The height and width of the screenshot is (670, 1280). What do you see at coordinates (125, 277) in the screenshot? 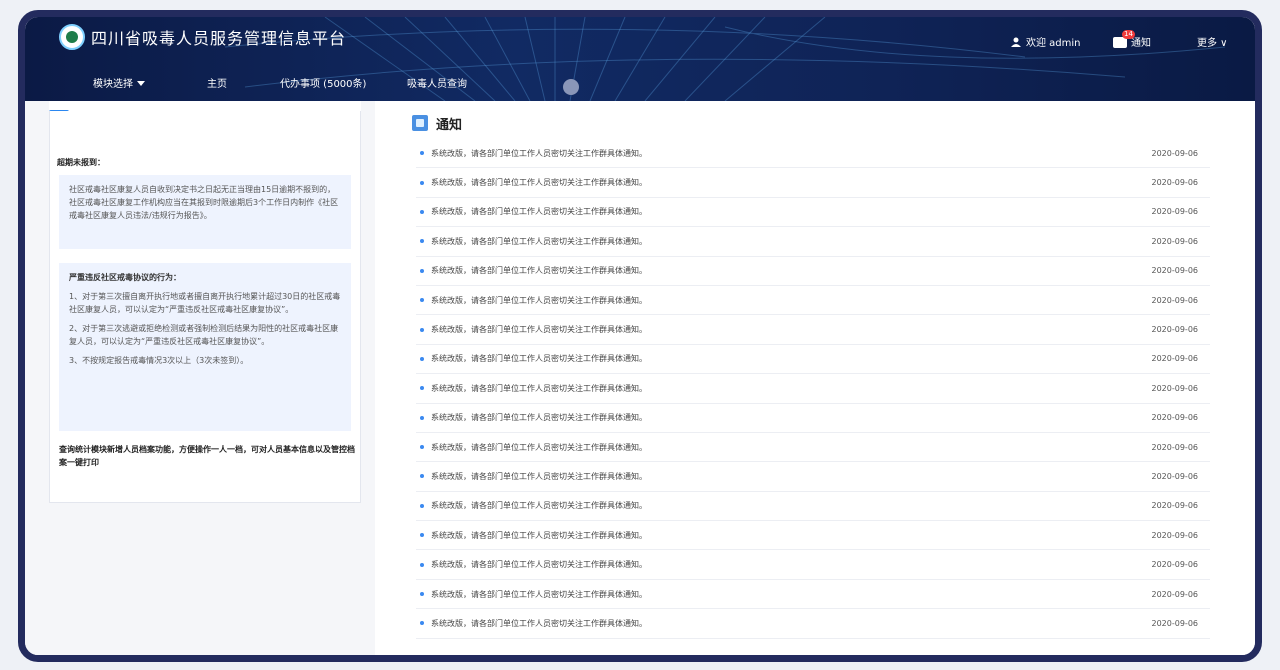
I see `violation-title: 严重违反社区戒毒协议的行为：` at bounding box center [125, 277].